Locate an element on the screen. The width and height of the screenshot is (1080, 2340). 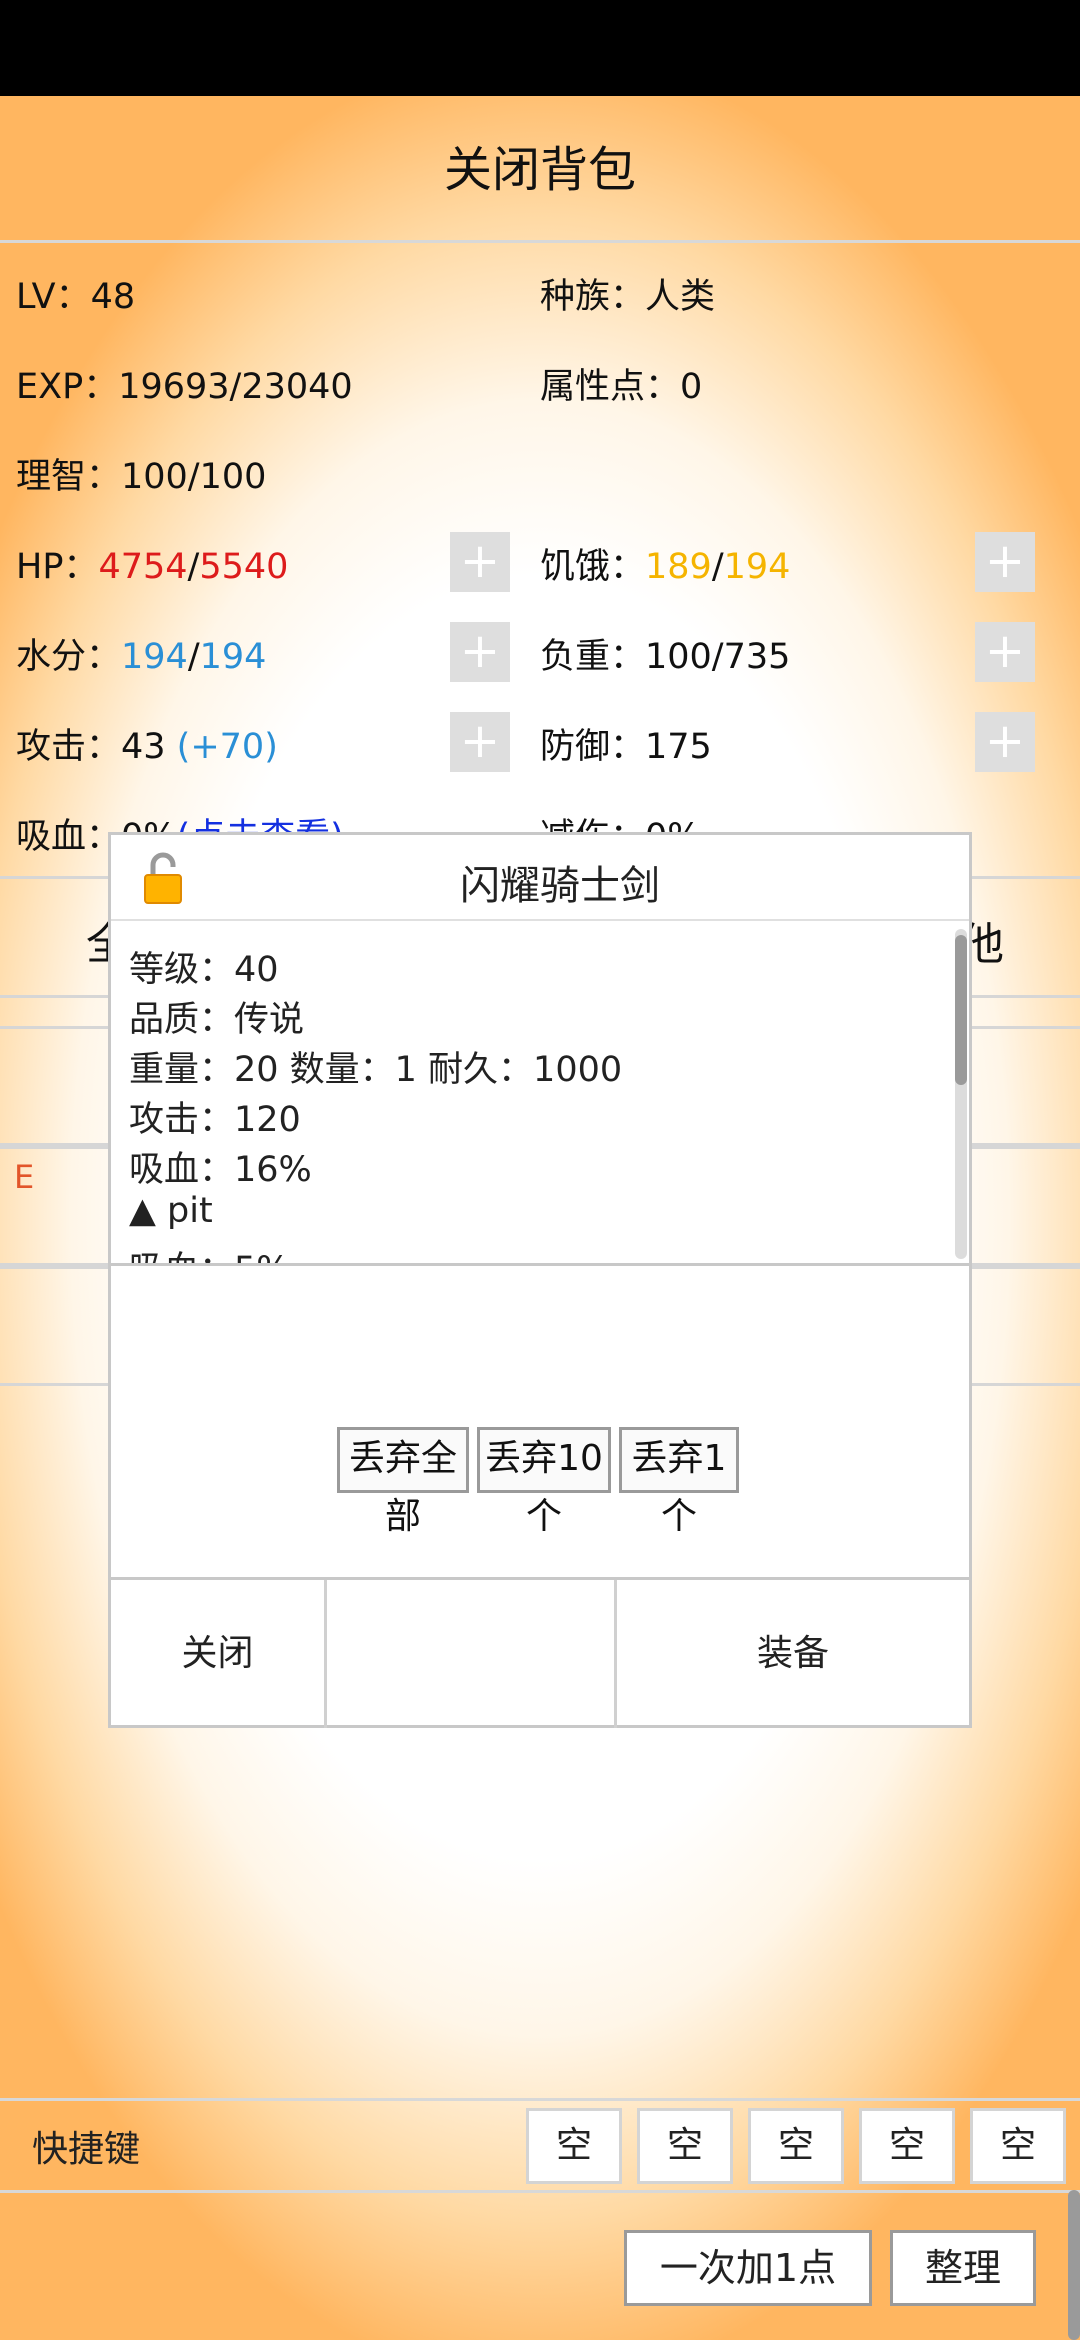
shortcut-slot-5: 空 is located at coordinates (1018, 2146).